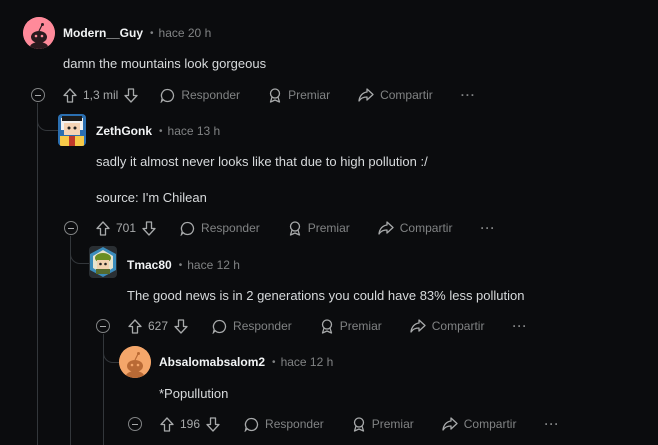  I want to click on username: Modern__Guy, so click(103, 33).